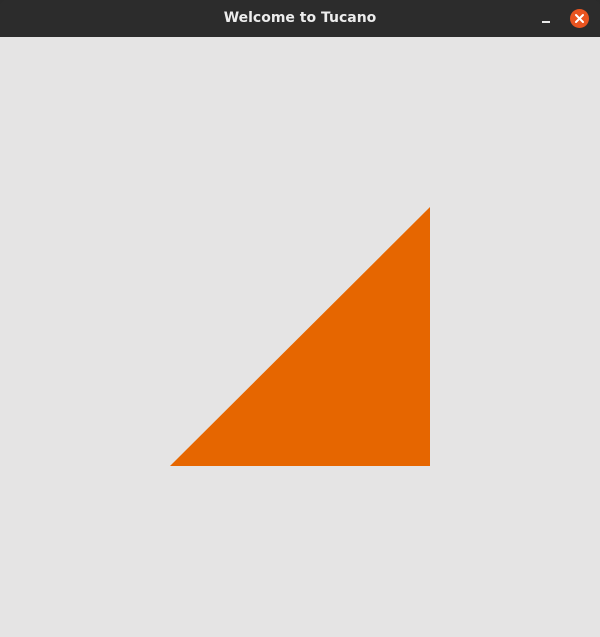  I want to click on minimize-button, so click(546, 19).